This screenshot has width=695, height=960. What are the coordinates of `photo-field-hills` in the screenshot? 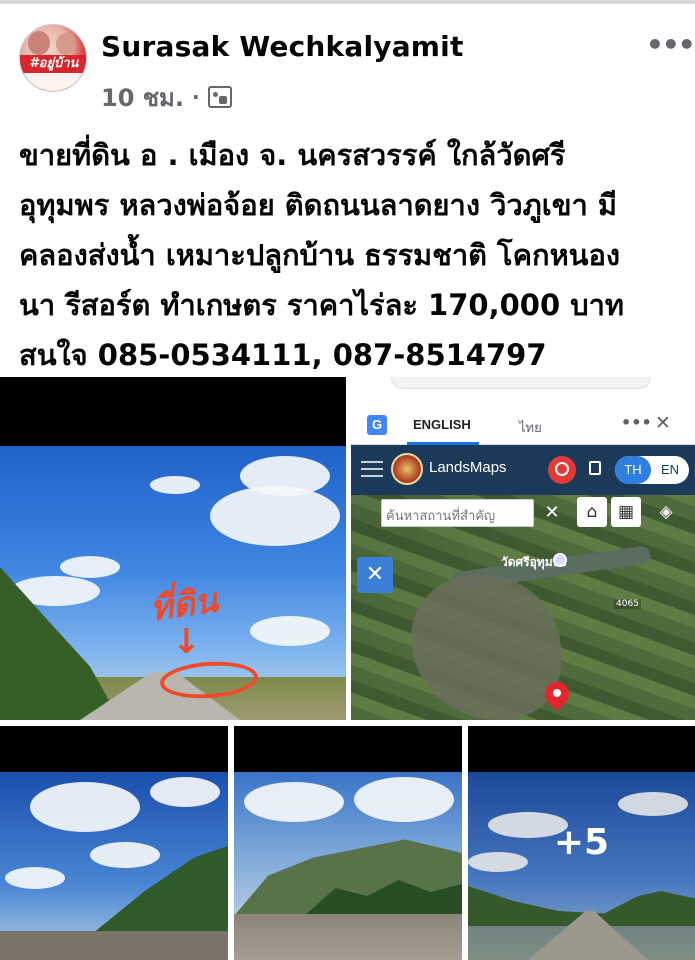 It's located at (348, 843).